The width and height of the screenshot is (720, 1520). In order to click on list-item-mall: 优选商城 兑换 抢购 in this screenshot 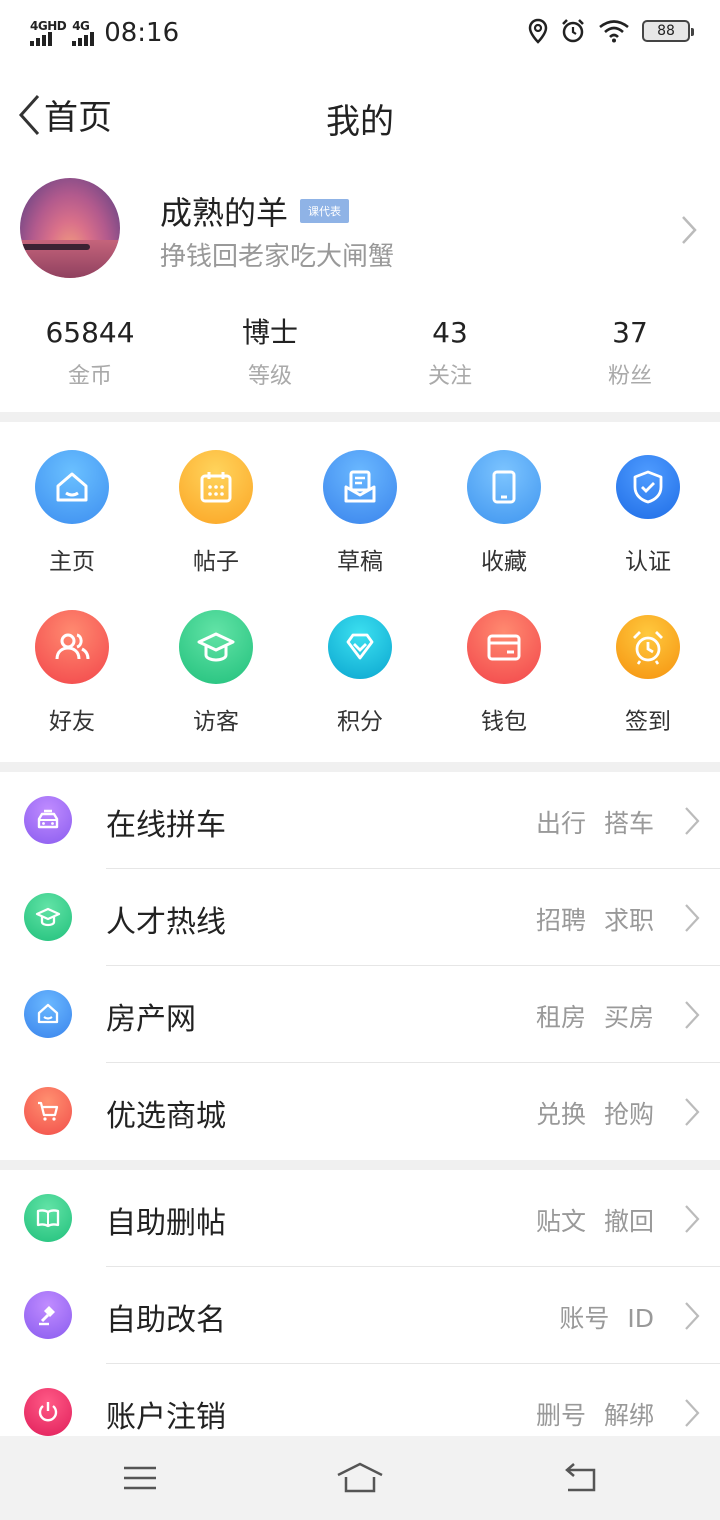, I will do `click(360, 1111)`.